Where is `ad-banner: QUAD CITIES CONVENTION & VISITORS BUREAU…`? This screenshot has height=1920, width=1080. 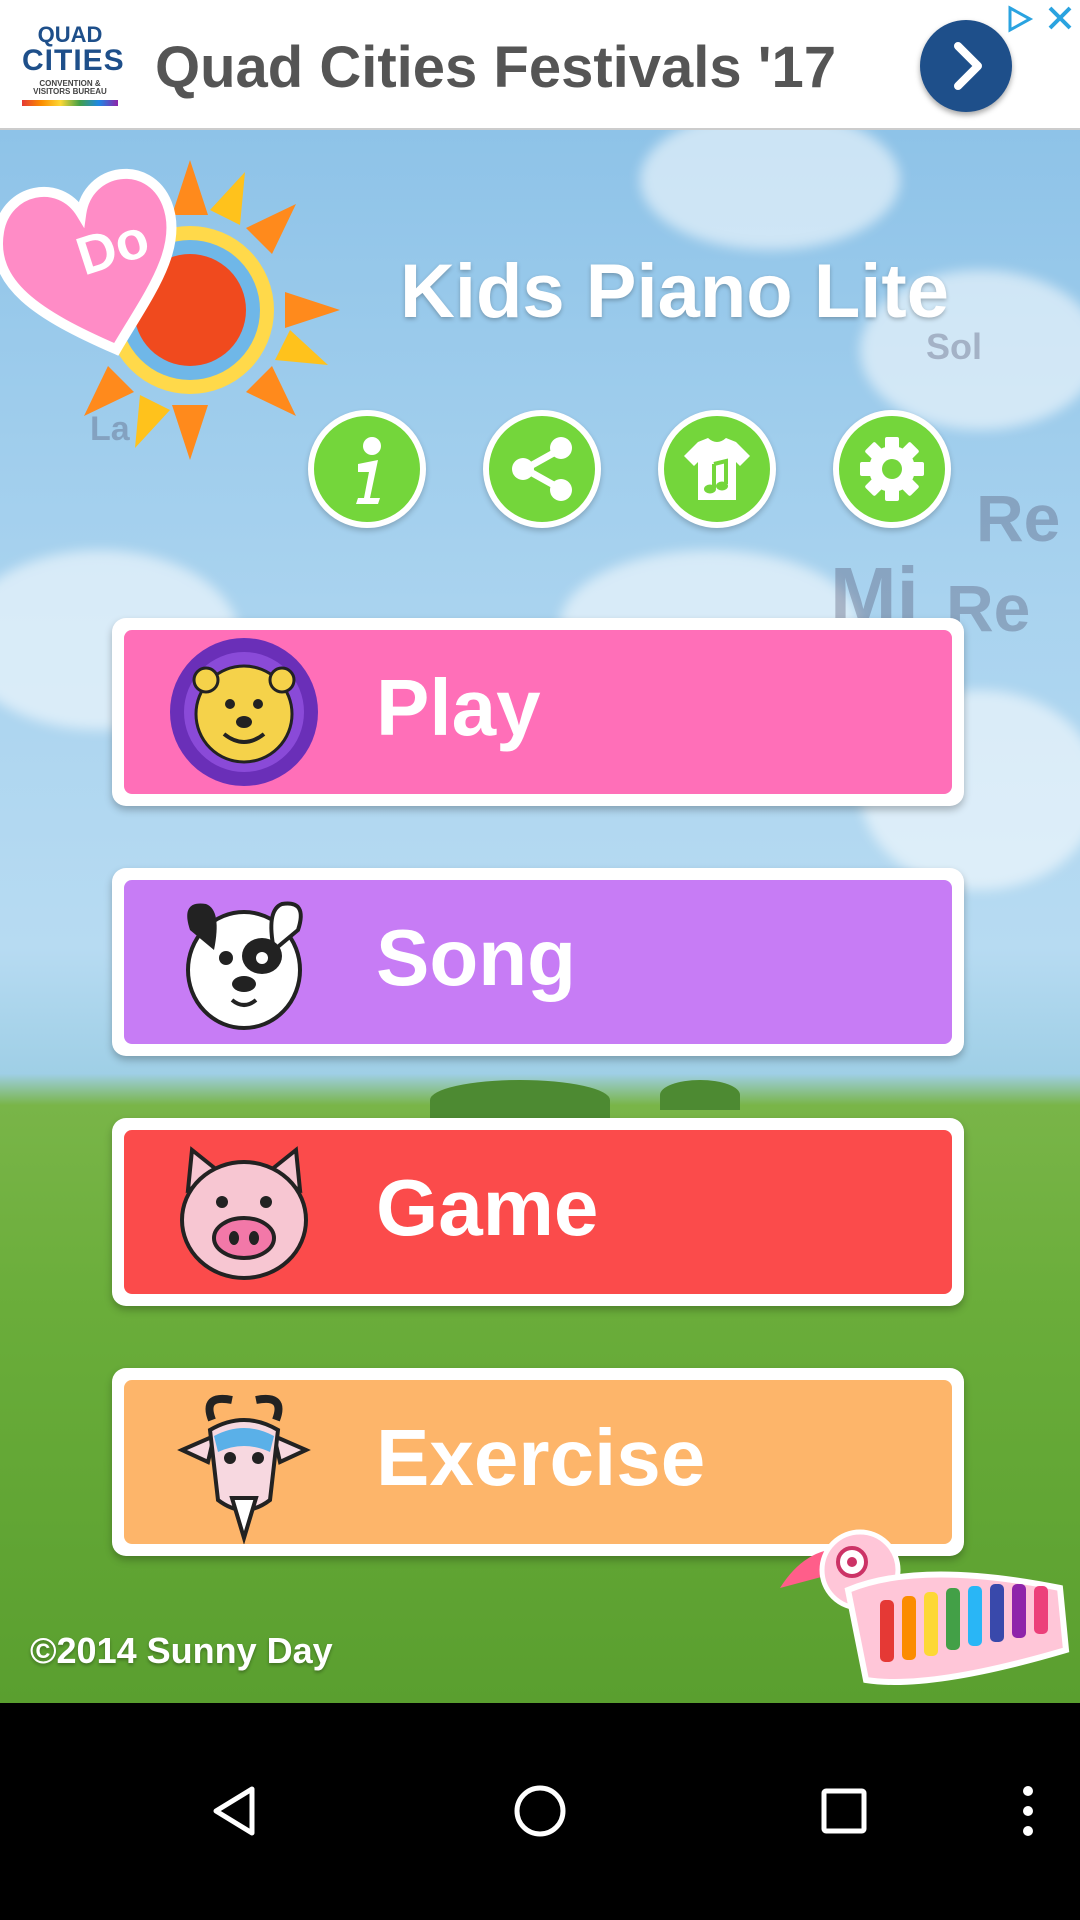 ad-banner: QUAD CITIES CONVENTION & VISITORS BUREAU… is located at coordinates (540, 65).